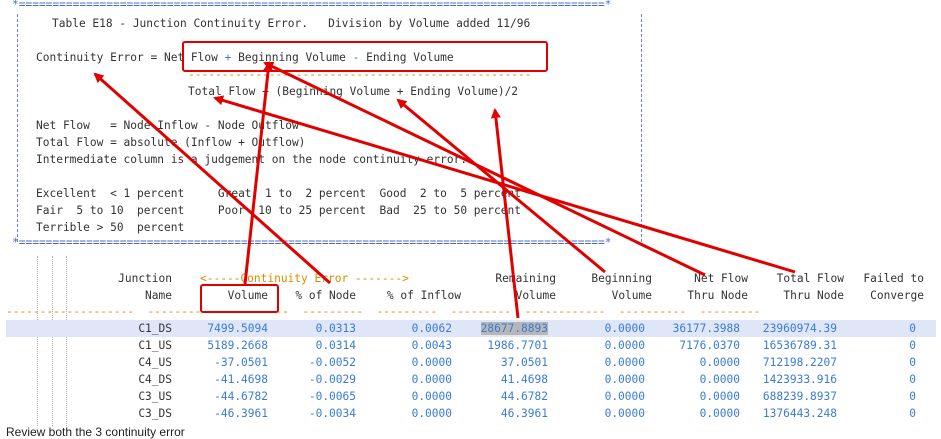 The height and width of the screenshot is (439, 941). Describe the element at coordinates (95, 432) in the screenshot. I see `caption-text: Review both the 3 continuity error` at that location.